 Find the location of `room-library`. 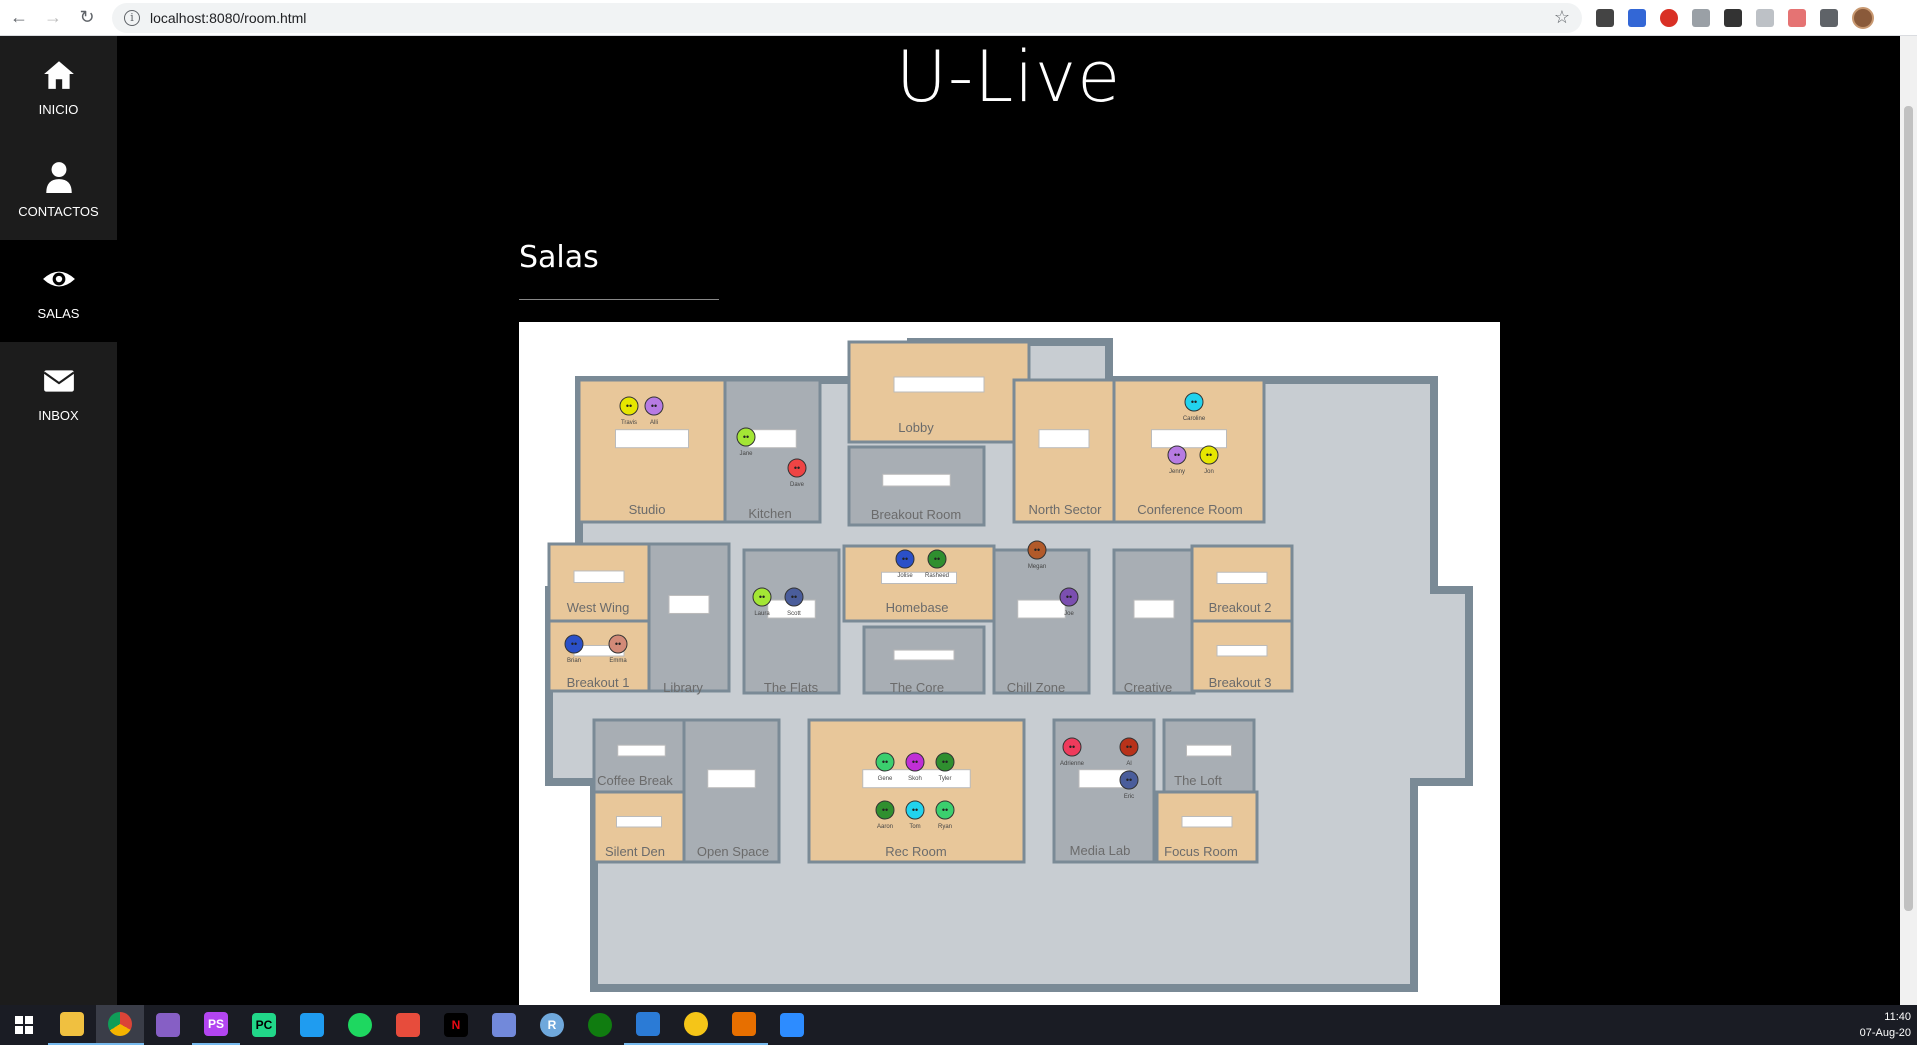

room-library is located at coordinates (689, 617).